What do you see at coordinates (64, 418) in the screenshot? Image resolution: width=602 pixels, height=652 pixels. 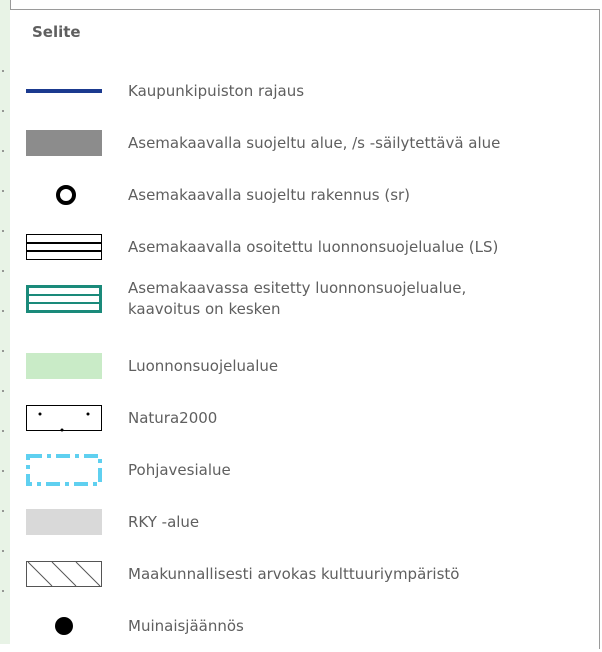 I see `dotted-rect-icon` at bounding box center [64, 418].